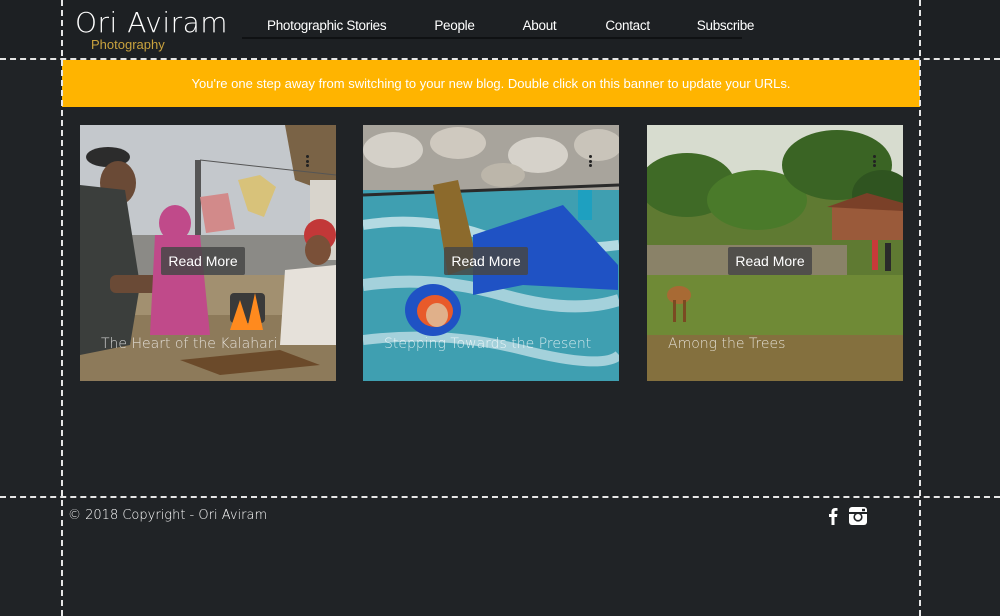 The height and width of the screenshot is (616, 1000). I want to click on card-title: Among the Trees, so click(727, 344).